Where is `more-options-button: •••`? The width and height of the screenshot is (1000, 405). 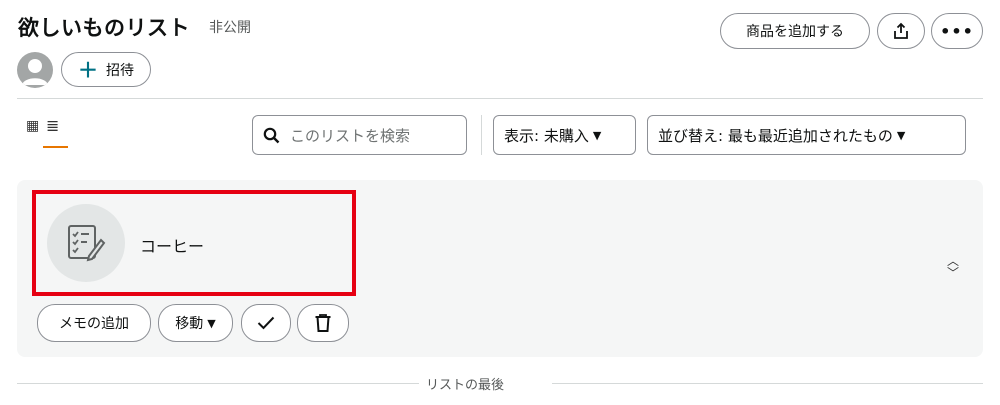 more-options-button: ••• is located at coordinates (957, 31).